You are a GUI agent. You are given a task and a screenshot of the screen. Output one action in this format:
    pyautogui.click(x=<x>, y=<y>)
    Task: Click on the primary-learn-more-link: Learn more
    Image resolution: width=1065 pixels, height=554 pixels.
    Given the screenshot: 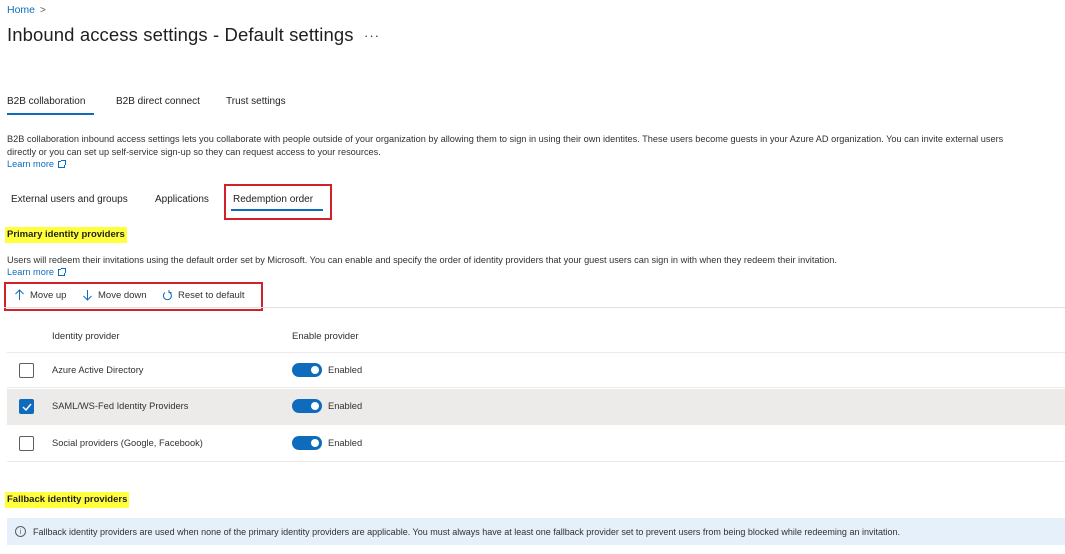 What is the action you would take?
    pyautogui.click(x=422, y=272)
    